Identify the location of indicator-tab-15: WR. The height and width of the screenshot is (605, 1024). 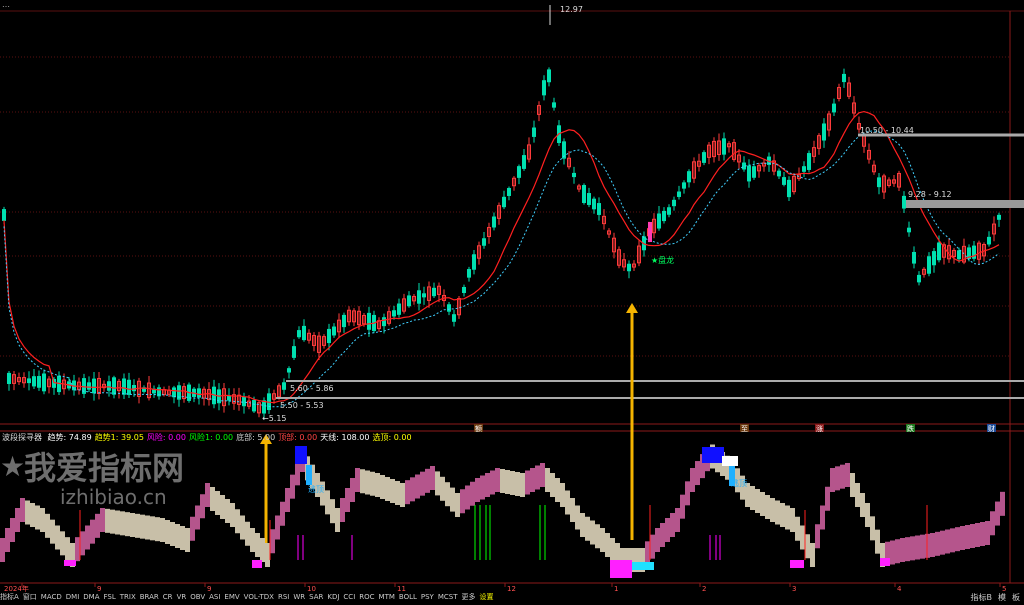
(299, 597).